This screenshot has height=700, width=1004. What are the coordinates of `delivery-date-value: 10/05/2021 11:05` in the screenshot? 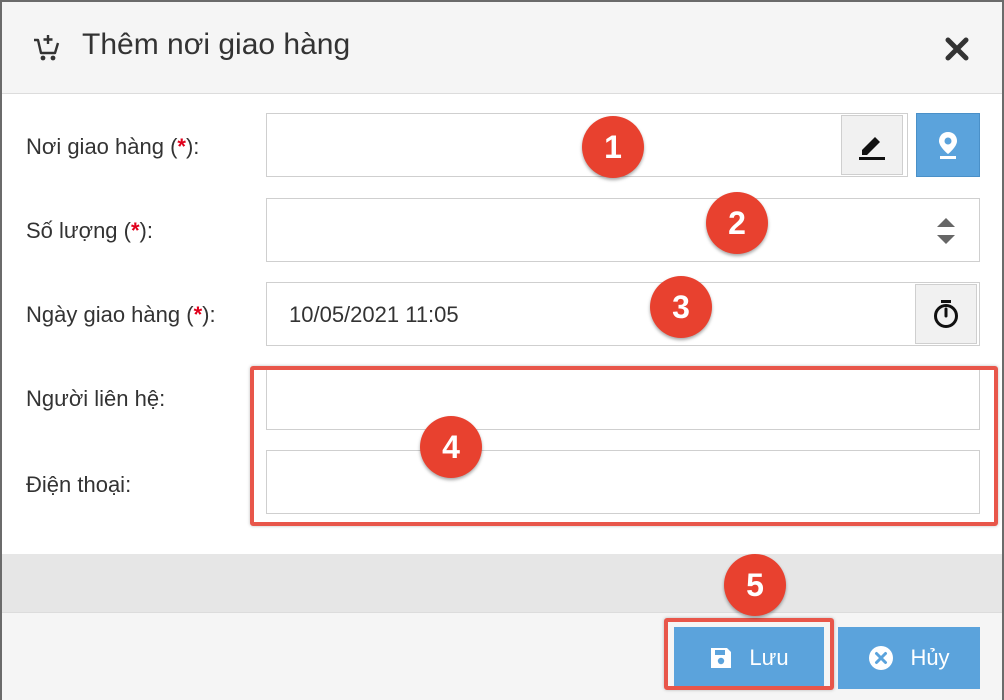 It's located at (374, 314).